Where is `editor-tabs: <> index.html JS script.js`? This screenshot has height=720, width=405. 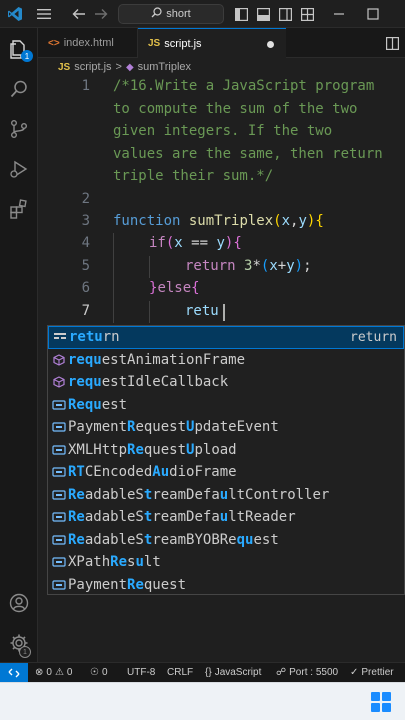 editor-tabs: <> index.html JS script.js is located at coordinates (221, 43).